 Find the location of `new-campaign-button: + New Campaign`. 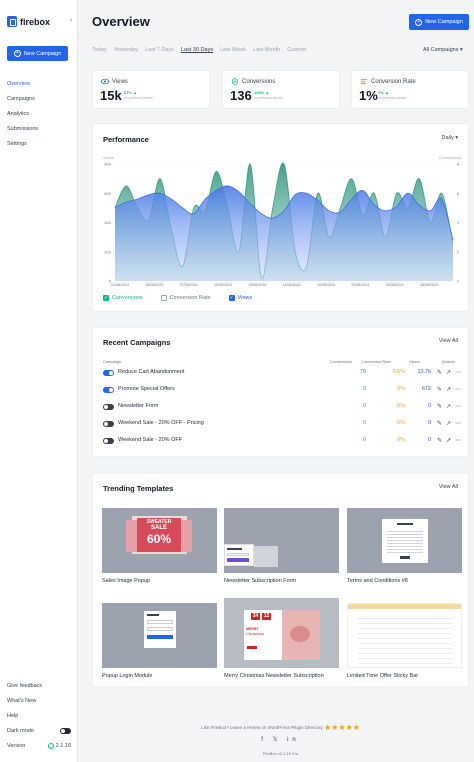

new-campaign-button: + New Campaign is located at coordinates (439, 22).